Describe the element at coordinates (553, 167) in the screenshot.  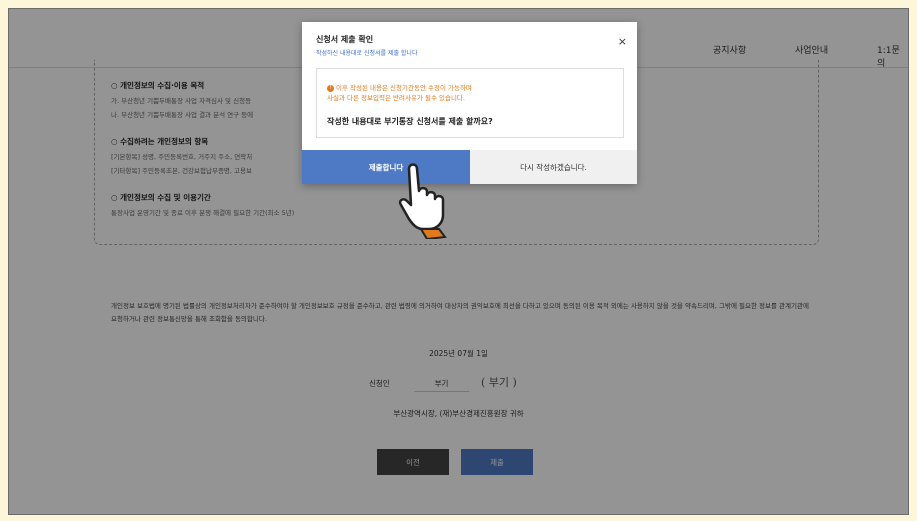
I see `rewrite-button: 다시 작성하겠습니다.` at that location.